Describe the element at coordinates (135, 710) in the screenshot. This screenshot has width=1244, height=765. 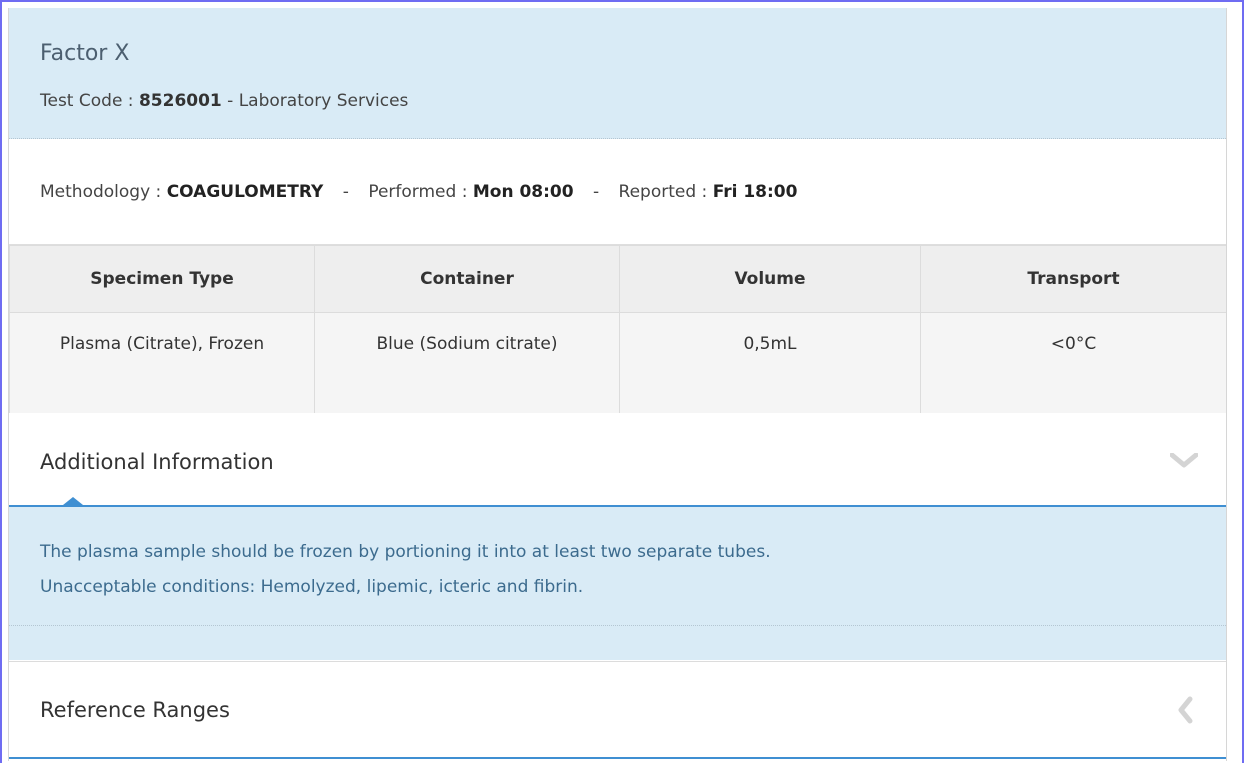
I see `reference-ranges-title: Reference Ranges` at that location.